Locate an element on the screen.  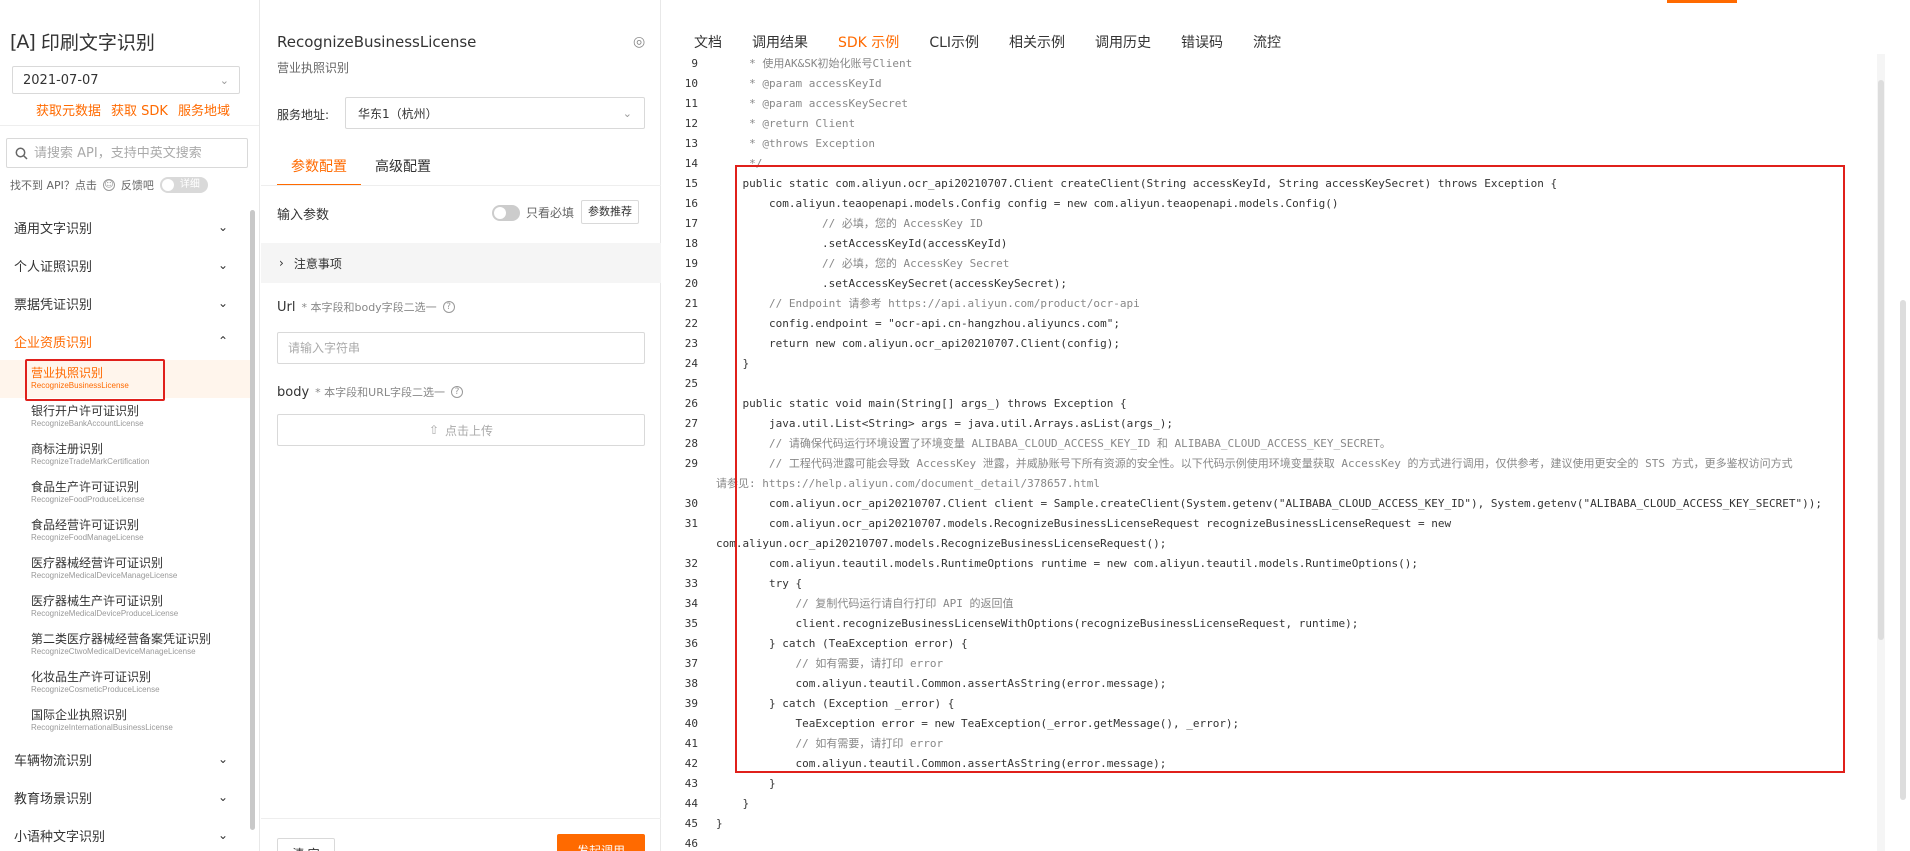
get-sdk-link: 获取 SDK is located at coordinates (139, 109).